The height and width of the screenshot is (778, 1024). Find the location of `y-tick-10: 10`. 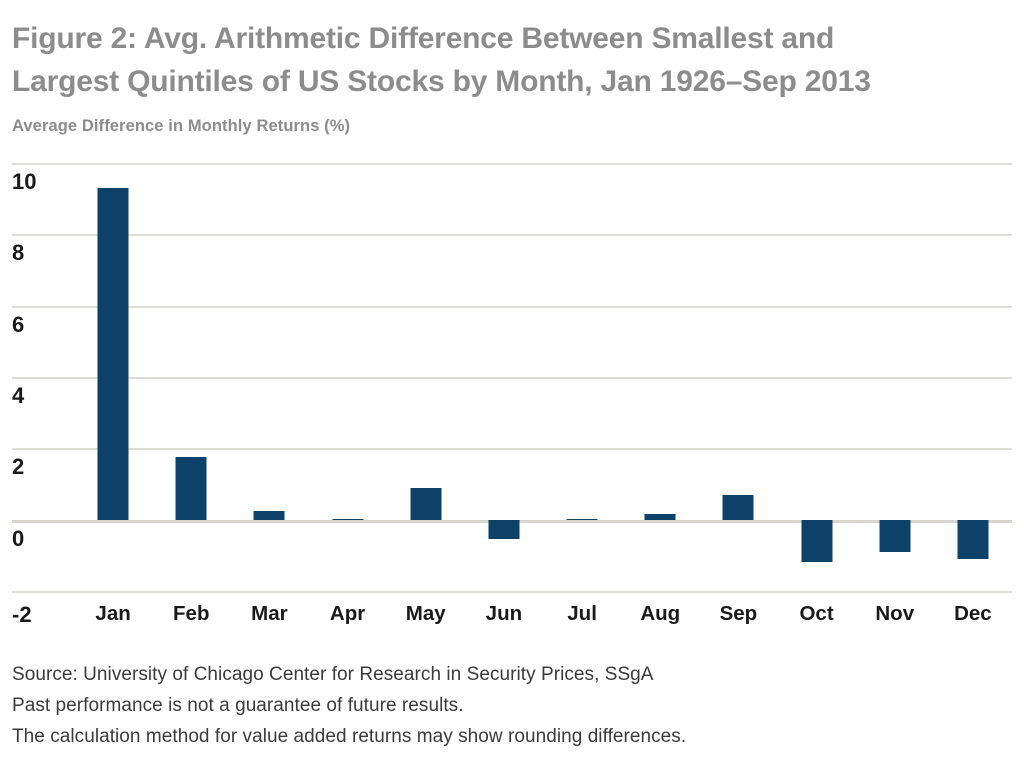

y-tick-10: 10 is located at coordinates (24, 181).